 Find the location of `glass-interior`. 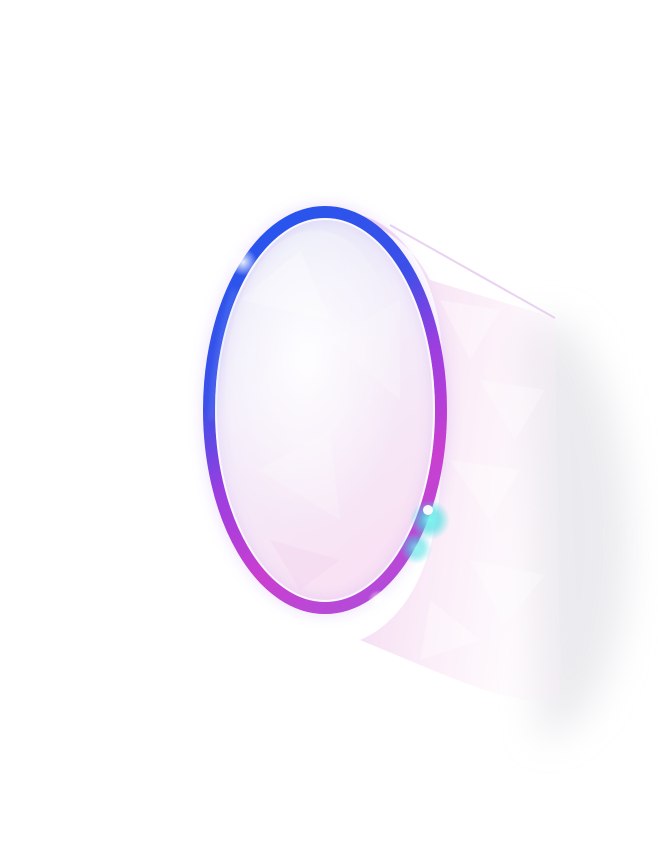

glass-interior is located at coordinates (325, 410).